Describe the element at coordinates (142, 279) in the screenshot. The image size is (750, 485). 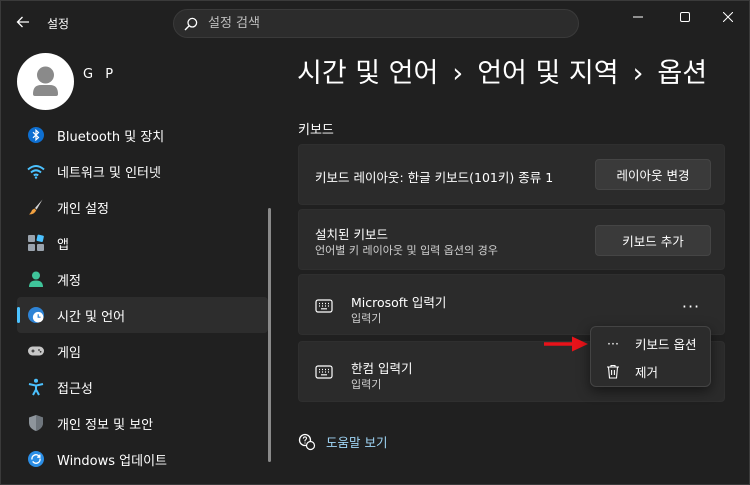
I see `sidebar-item-accounts: 계정` at that location.